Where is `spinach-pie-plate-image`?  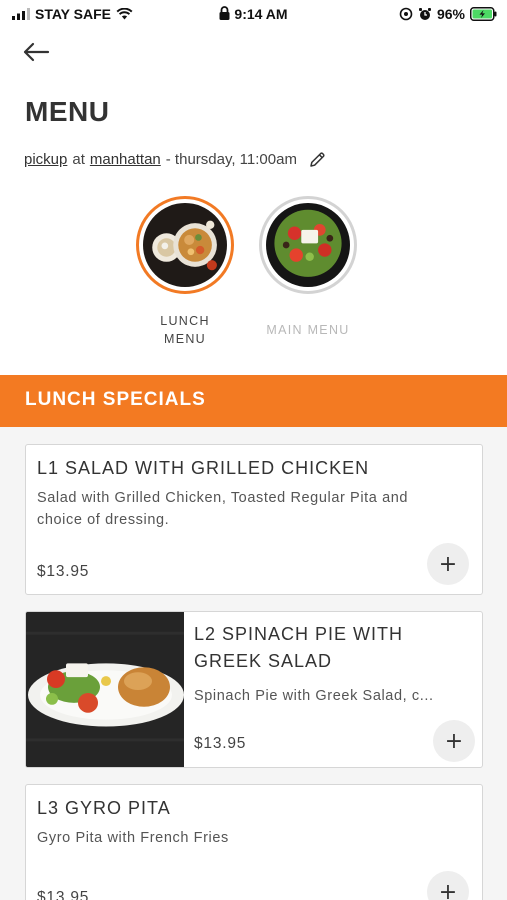
spinach-pie-plate-image is located at coordinates (105, 689).